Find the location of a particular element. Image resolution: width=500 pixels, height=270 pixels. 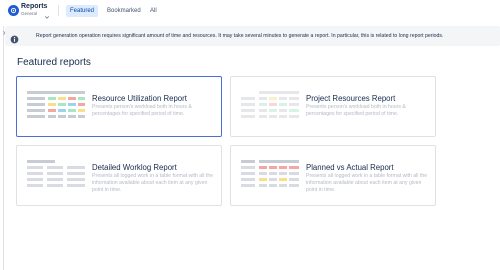

reports-app-icon is located at coordinates (13, 10).